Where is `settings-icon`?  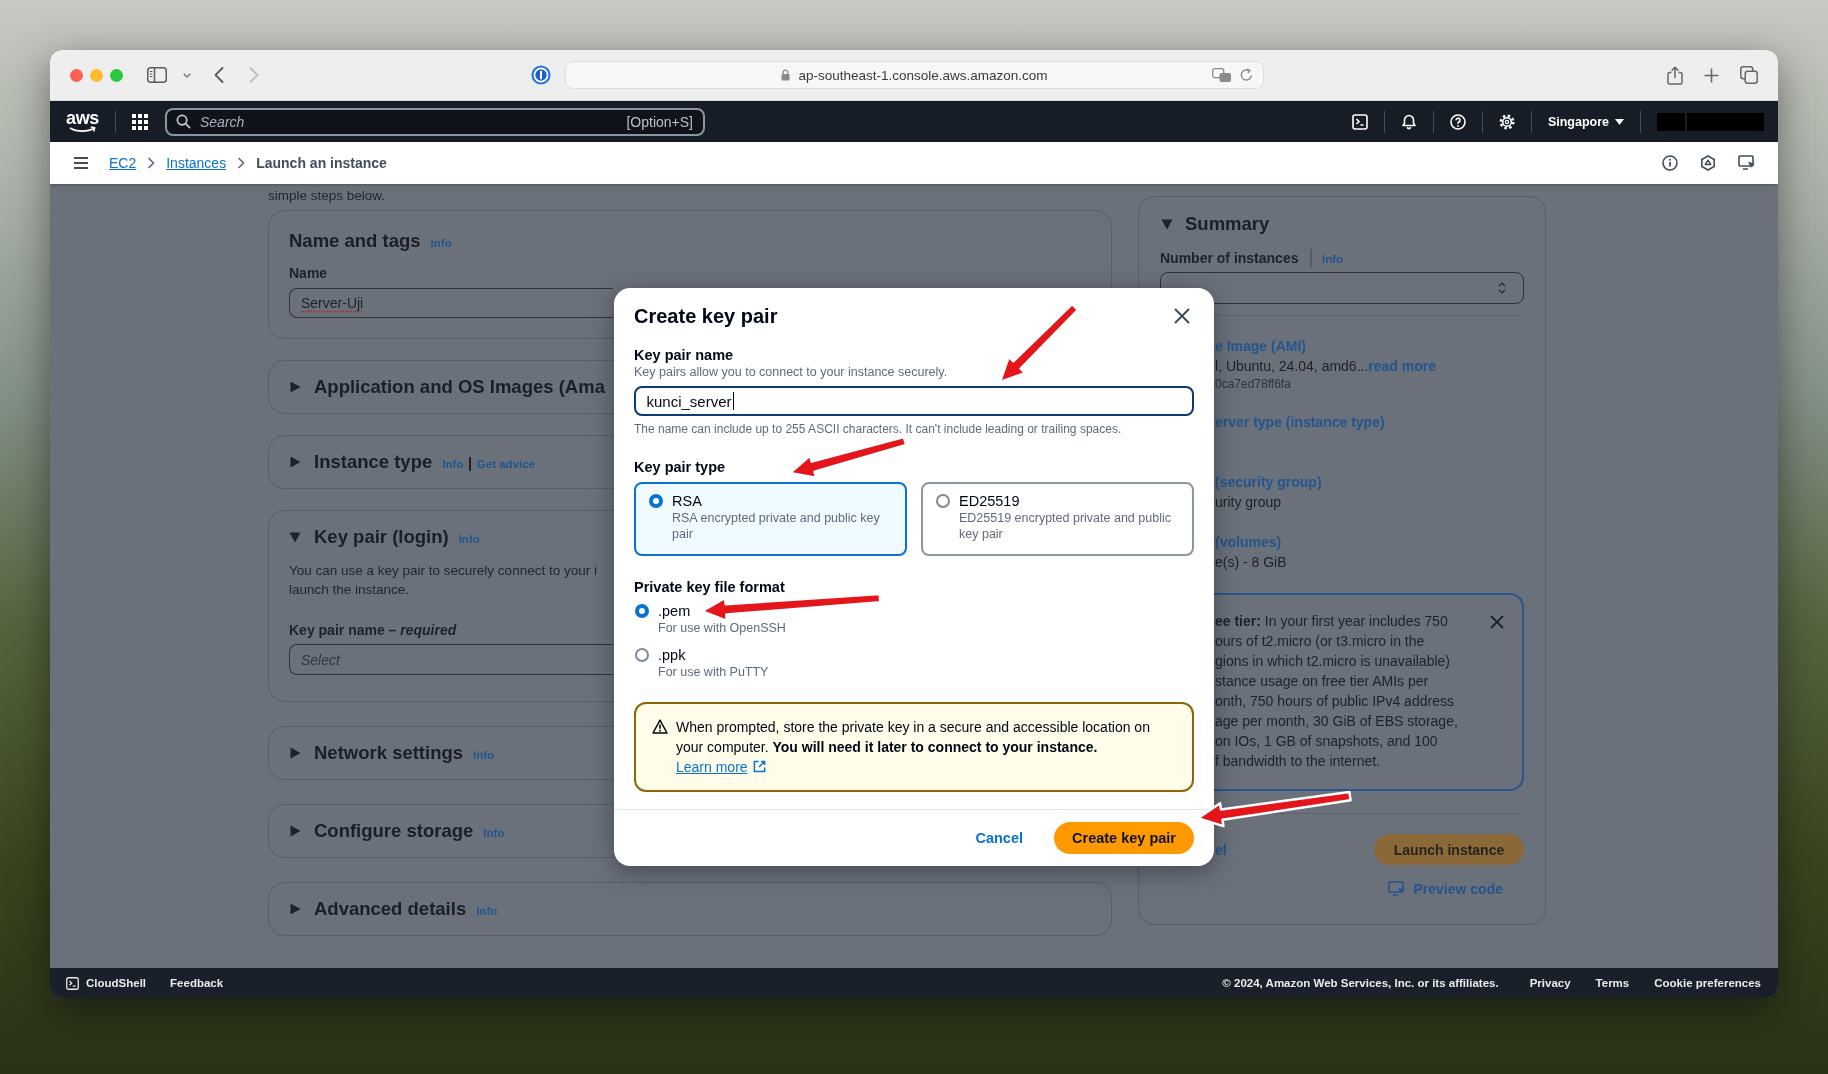
settings-icon is located at coordinates (1506, 121).